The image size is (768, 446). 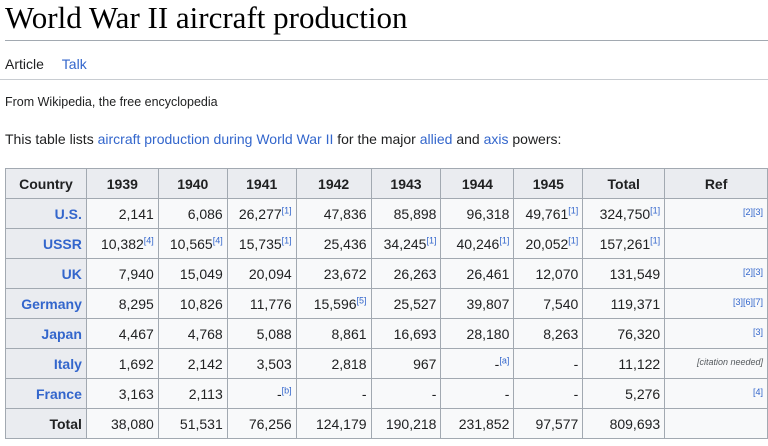 I want to click on cell-value: 28,180, so click(x=488, y=333).